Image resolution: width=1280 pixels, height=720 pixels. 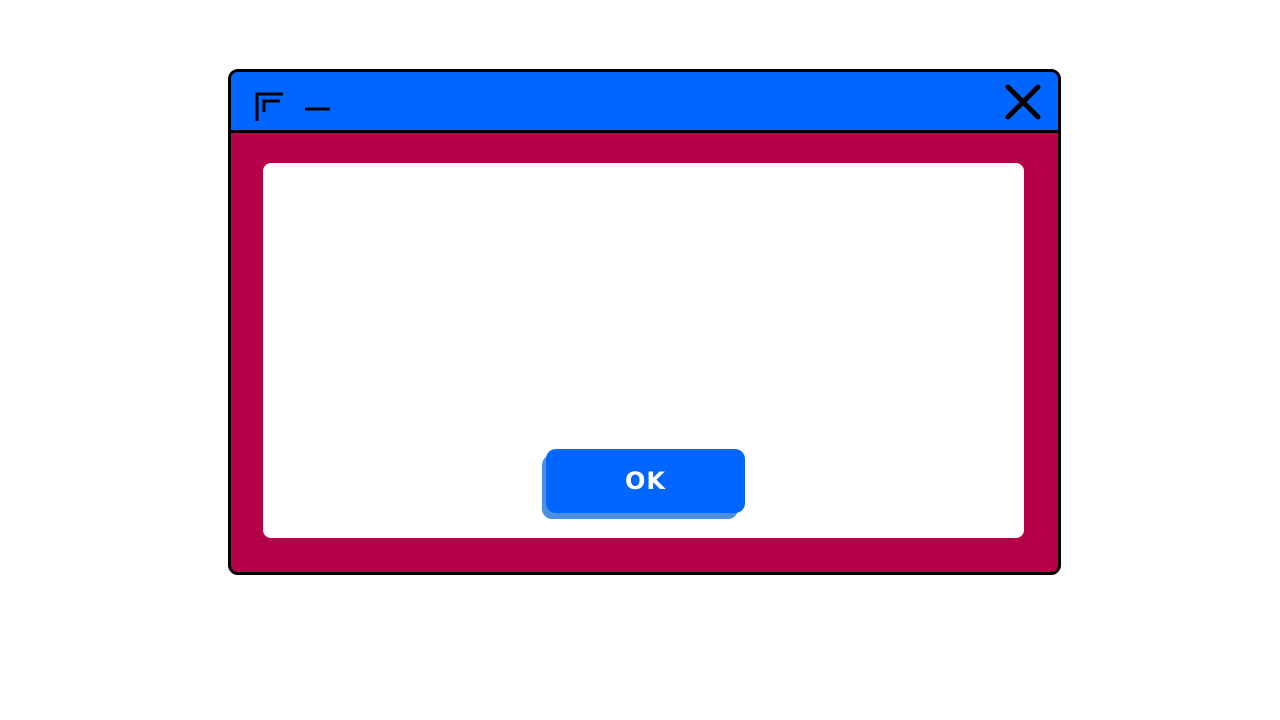 I want to click on ok-button: OK, so click(x=645, y=481).